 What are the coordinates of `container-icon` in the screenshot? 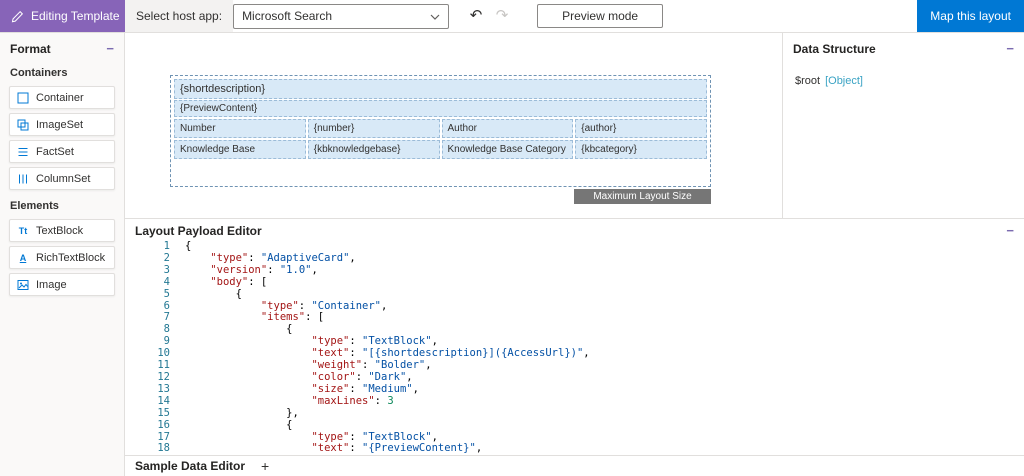 It's located at (23, 98).